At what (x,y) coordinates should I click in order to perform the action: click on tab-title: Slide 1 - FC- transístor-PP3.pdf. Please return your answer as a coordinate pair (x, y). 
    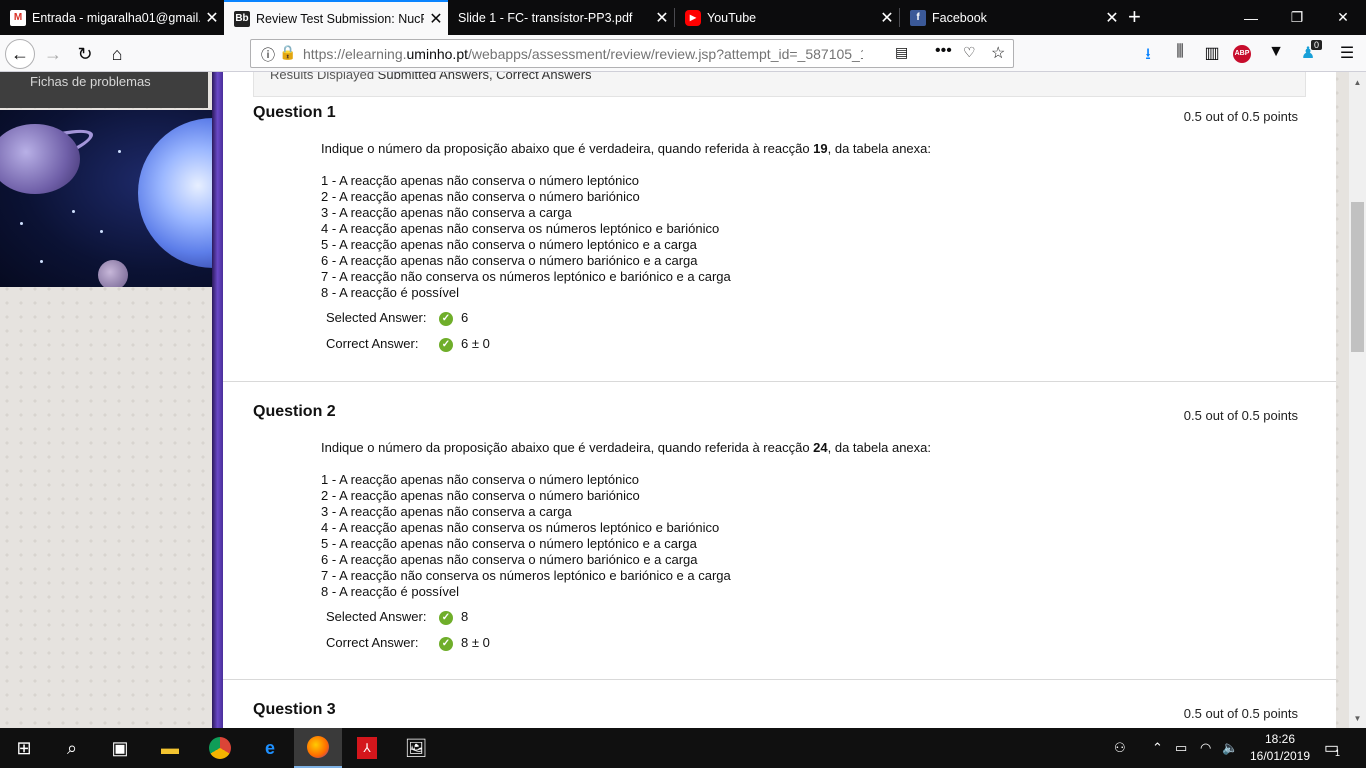
    Looking at the image, I should click on (545, 17).